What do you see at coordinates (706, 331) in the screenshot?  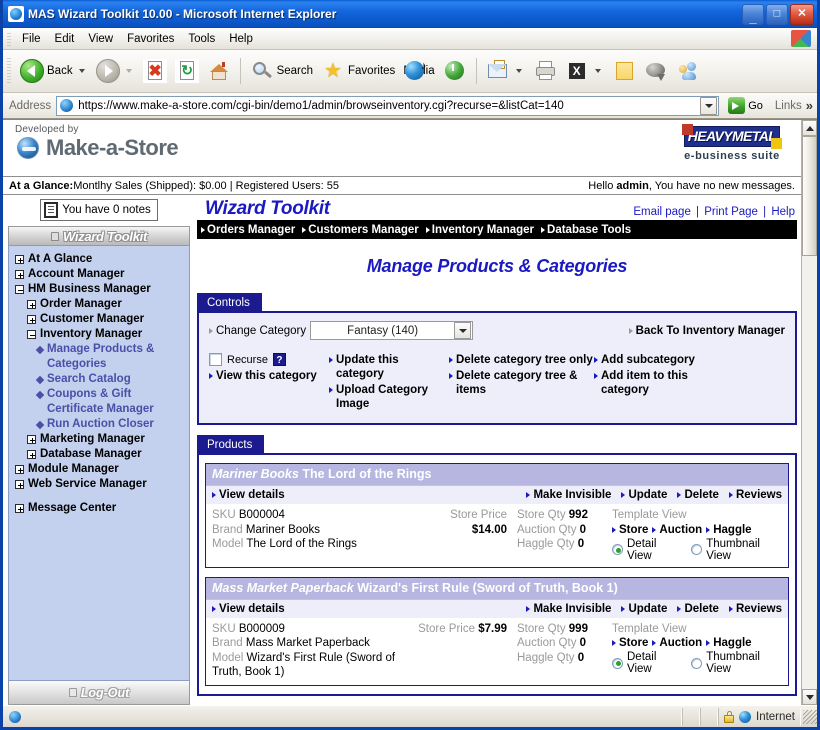 I see `back-to-inventory-manager-link: Back To Inventory Manager` at bounding box center [706, 331].